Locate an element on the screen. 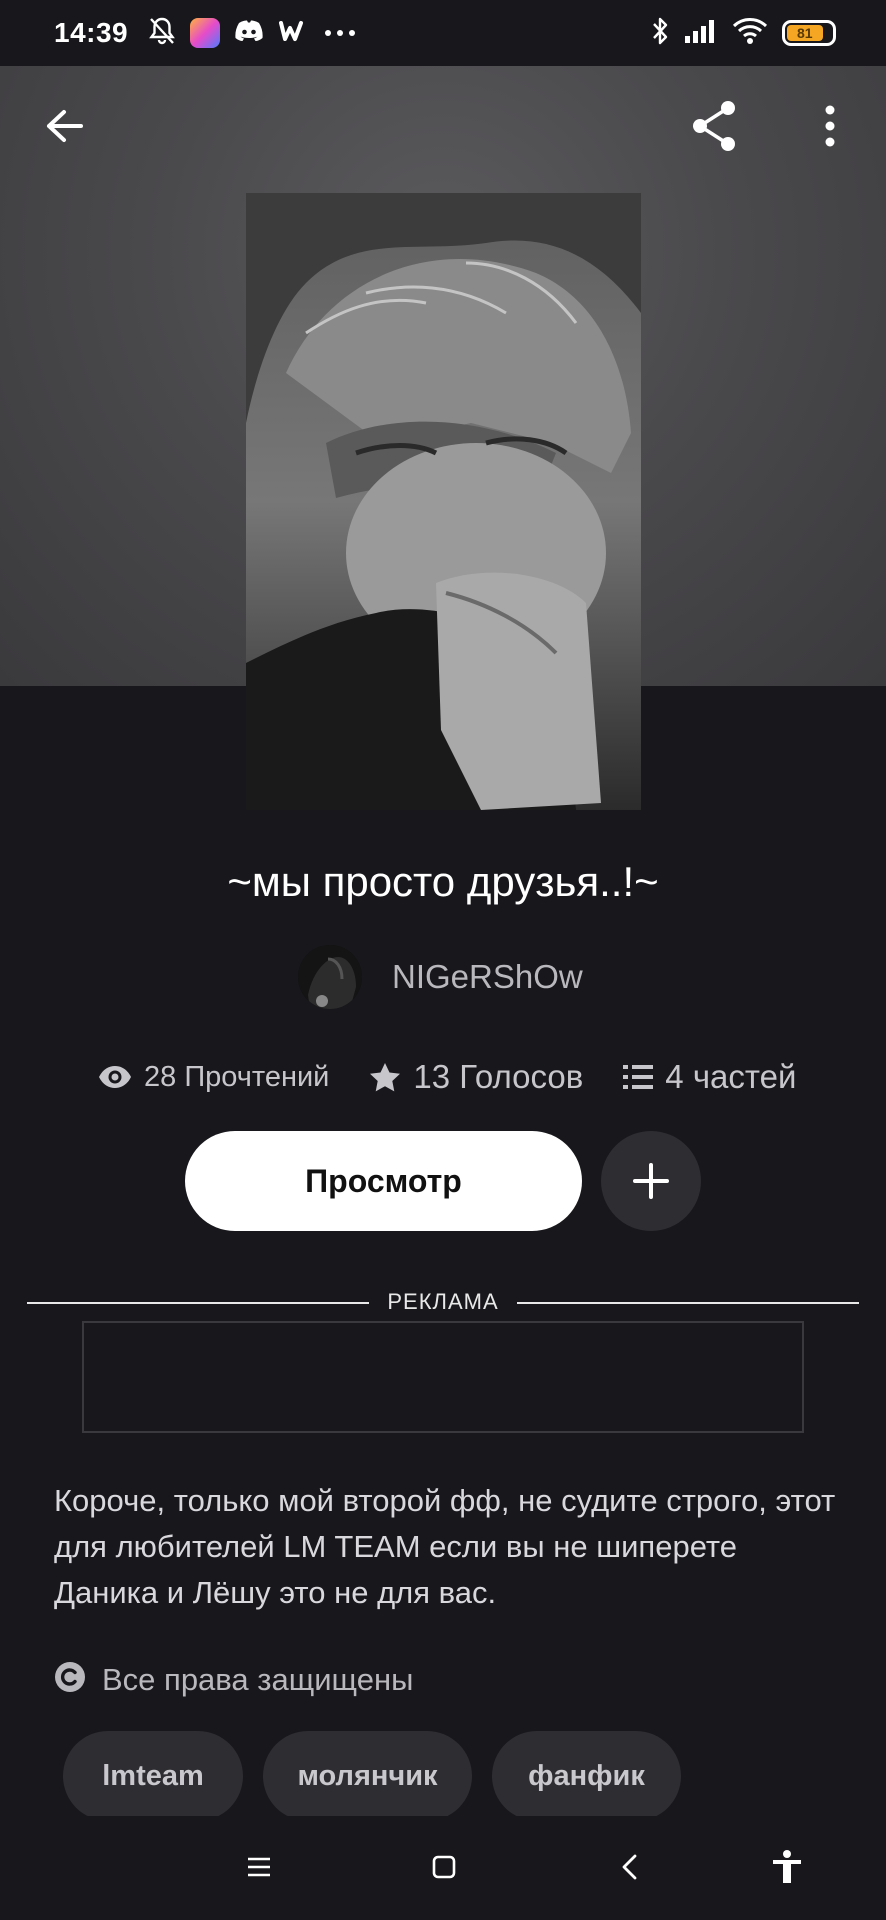  more-dots-icon is located at coordinates (340, 33).